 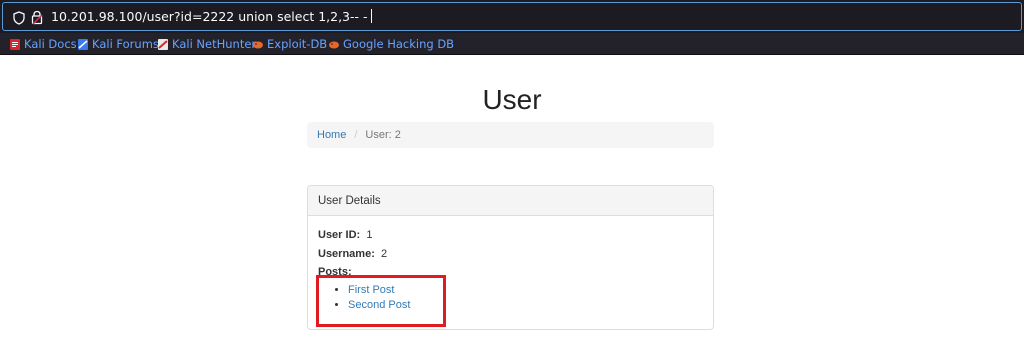 I want to click on bookmark-kali-docs: Kali Docs, so click(x=43, y=44).